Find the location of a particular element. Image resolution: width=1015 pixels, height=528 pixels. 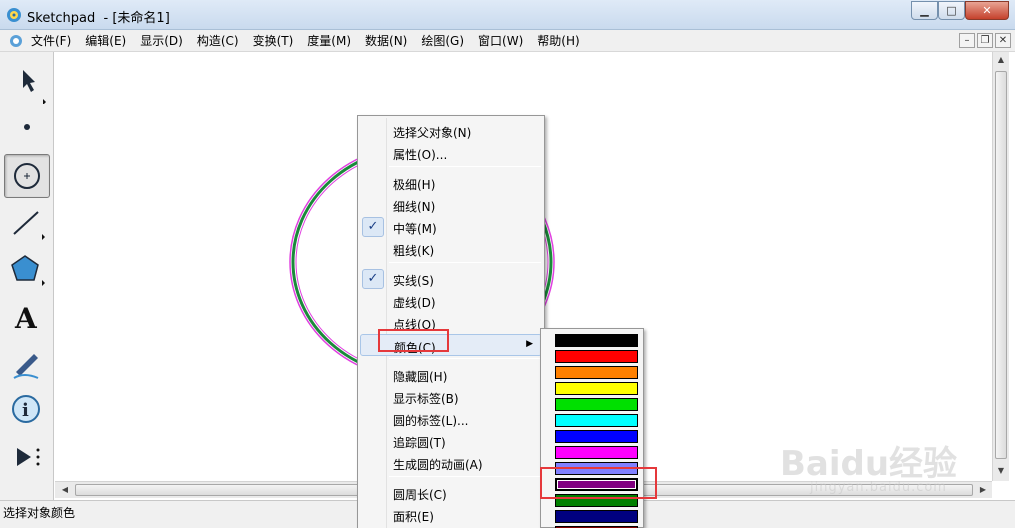

context-menu-item: 粗线(K) is located at coordinates (451, 249).